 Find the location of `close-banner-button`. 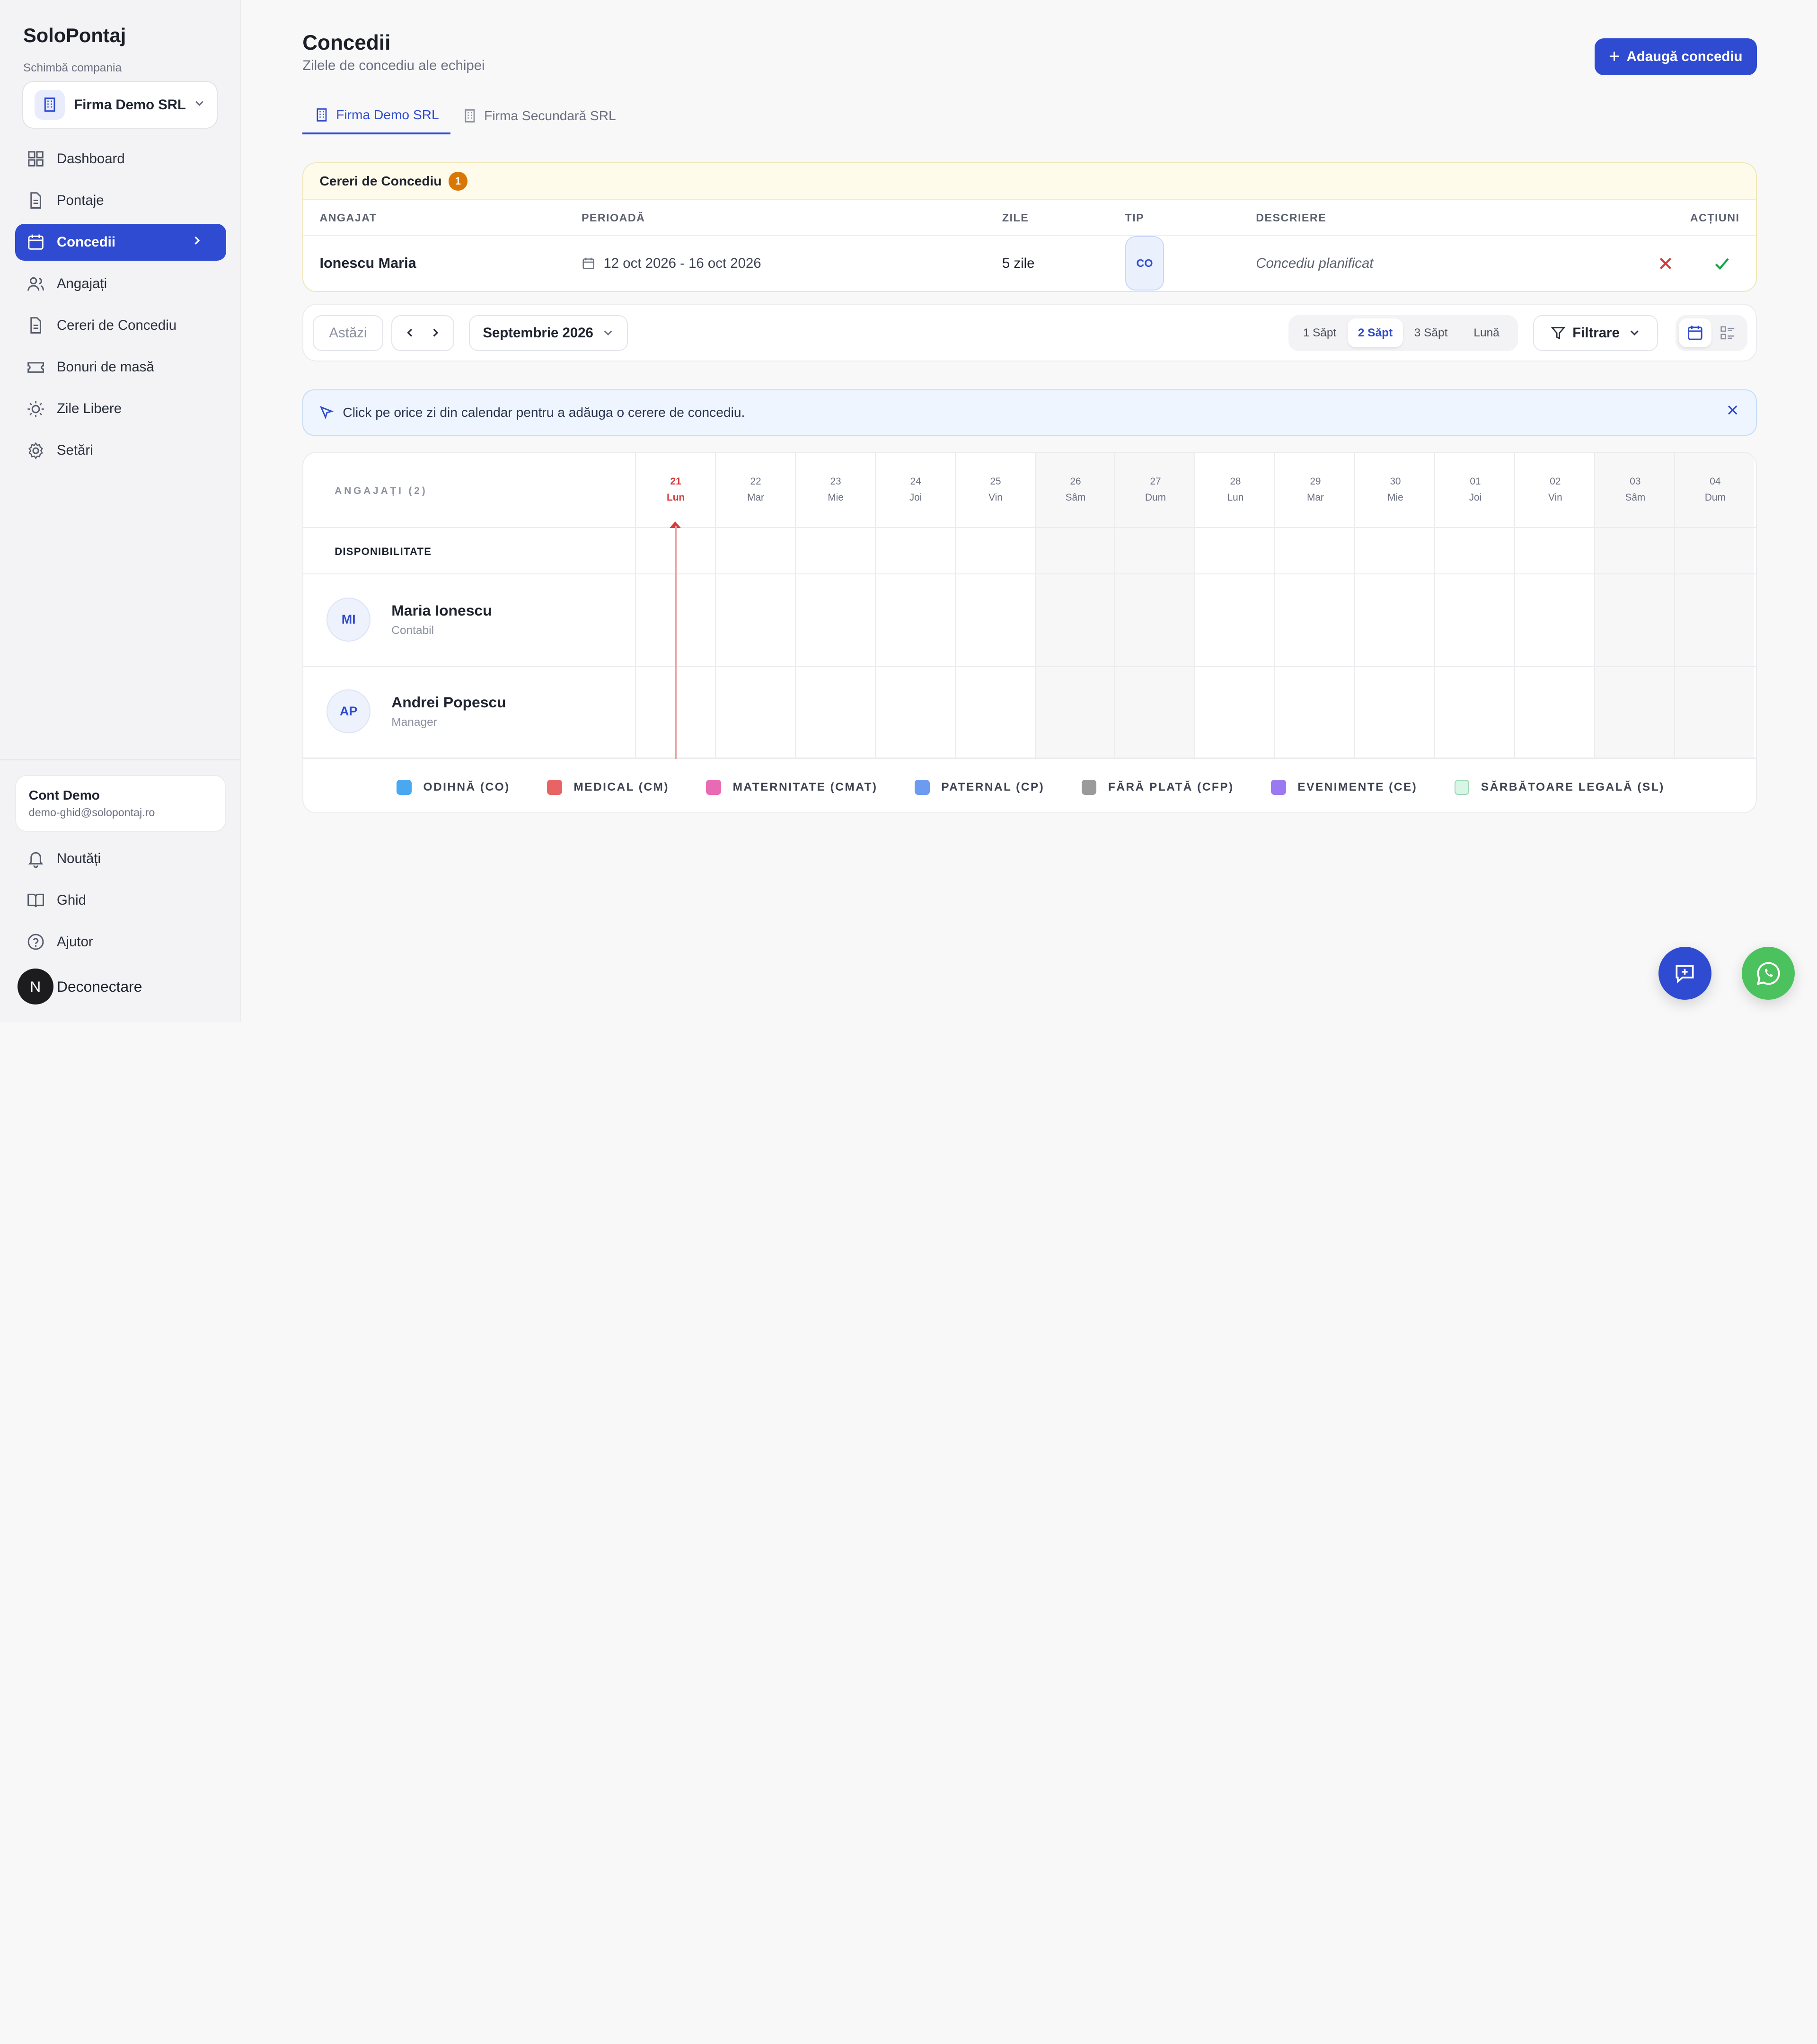

close-banner-button is located at coordinates (1732, 411).